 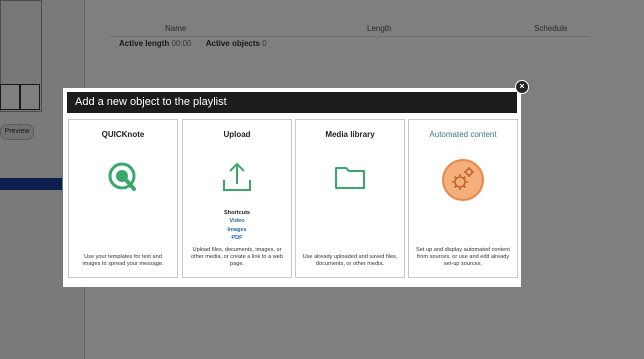 I want to click on quicknote-title: QUICKnote, so click(x=123, y=134).